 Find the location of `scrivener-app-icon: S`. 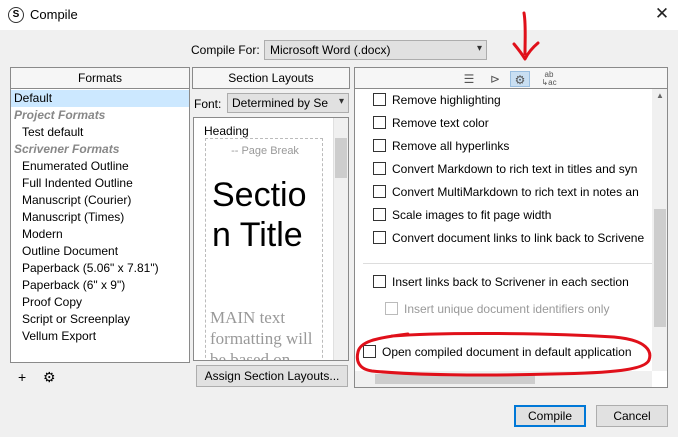

scrivener-app-icon: S is located at coordinates (16, 15).